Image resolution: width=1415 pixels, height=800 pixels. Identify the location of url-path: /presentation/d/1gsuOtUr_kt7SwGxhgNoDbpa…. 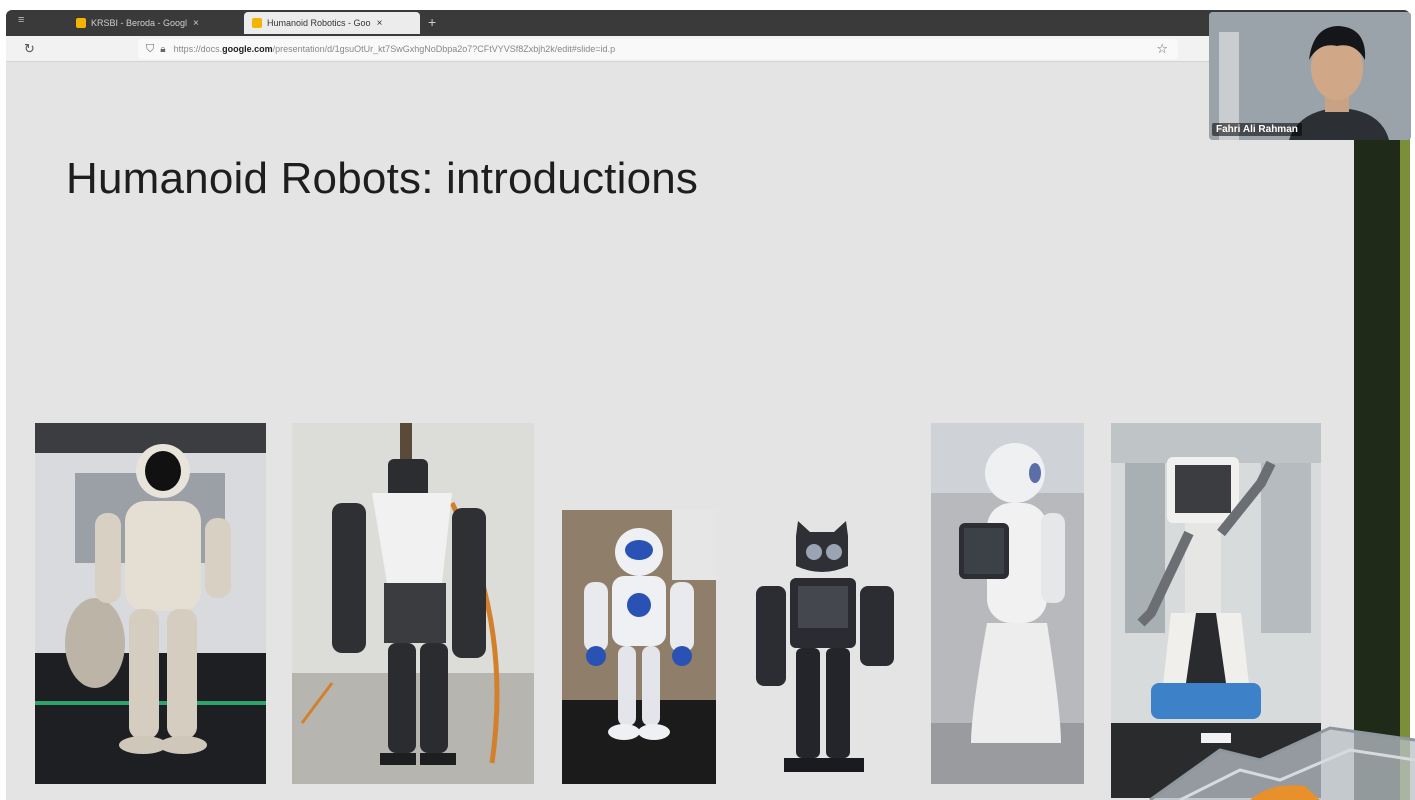
(444, 49).